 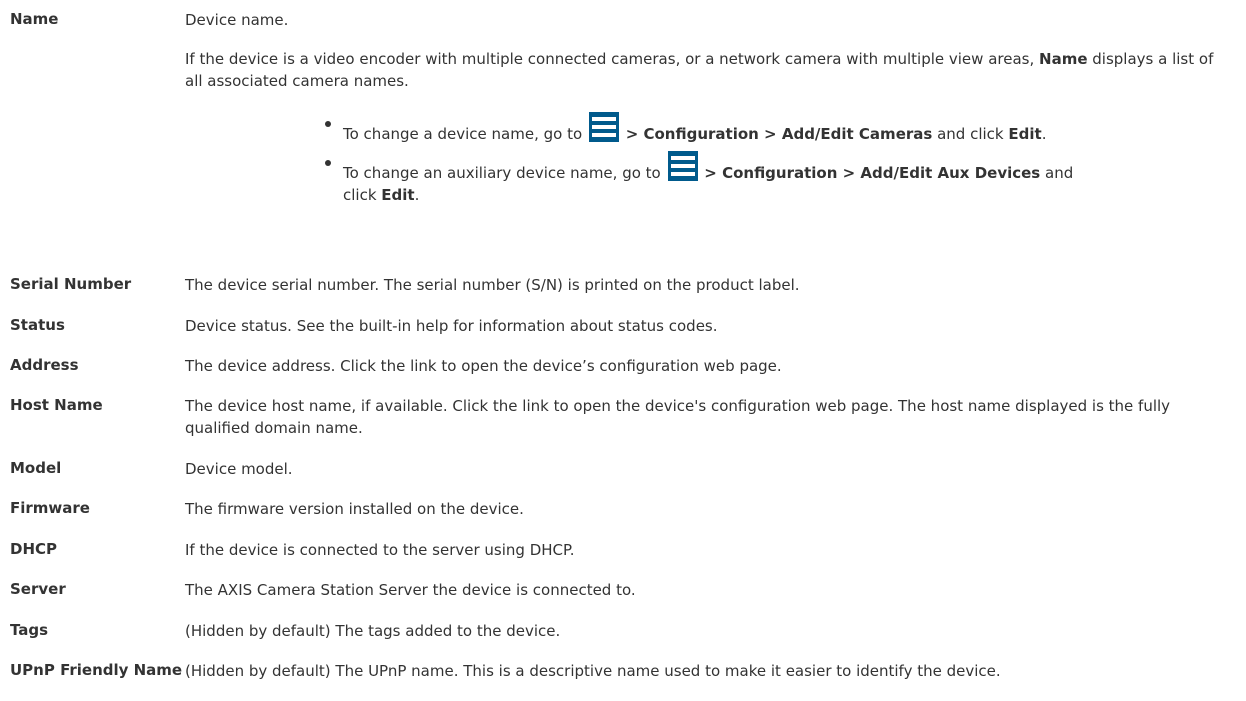 What do you see at coordinates (239, 469) in the screenshot?
I see `desc-model: Device model.` at bounding box center [239, 469].